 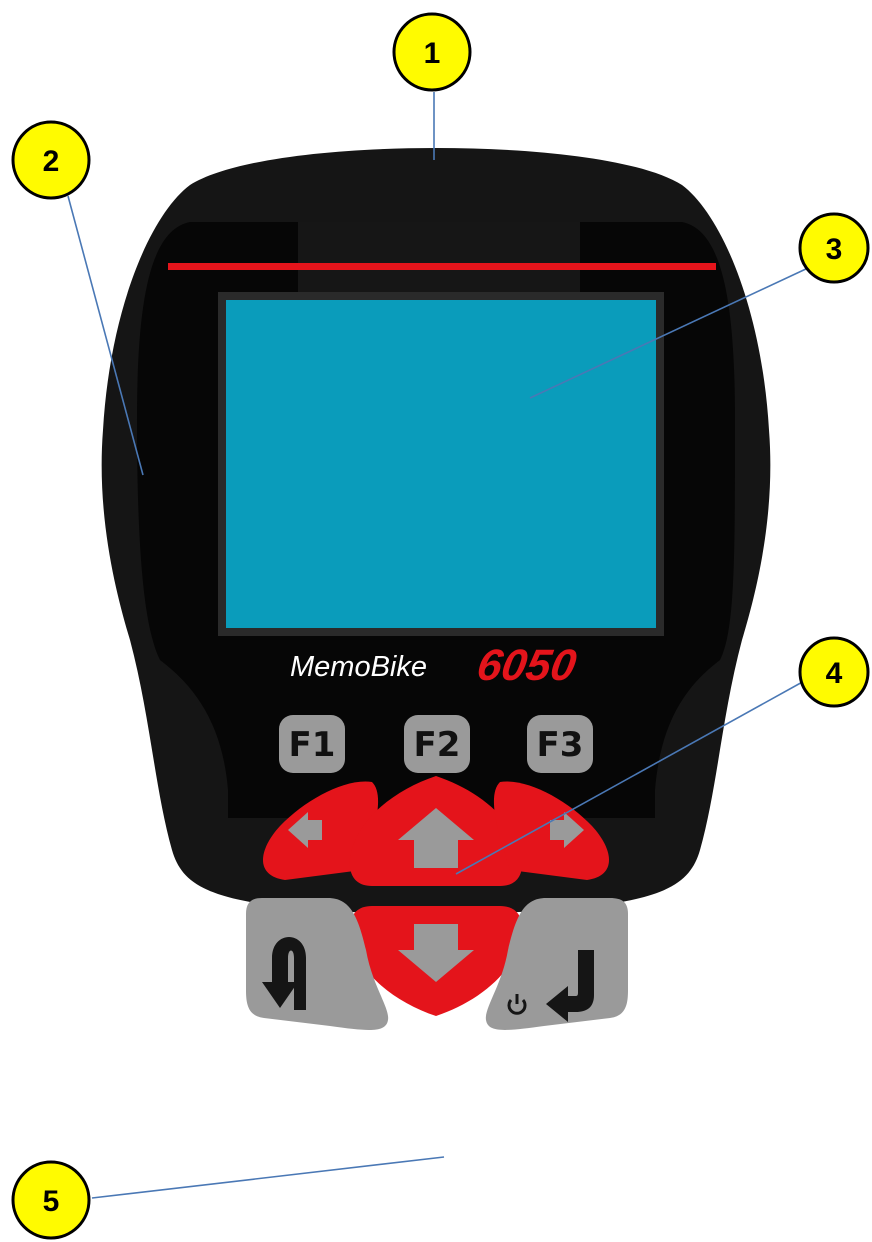 I want to click on f2-key: F2, so click(x=437, y=744).